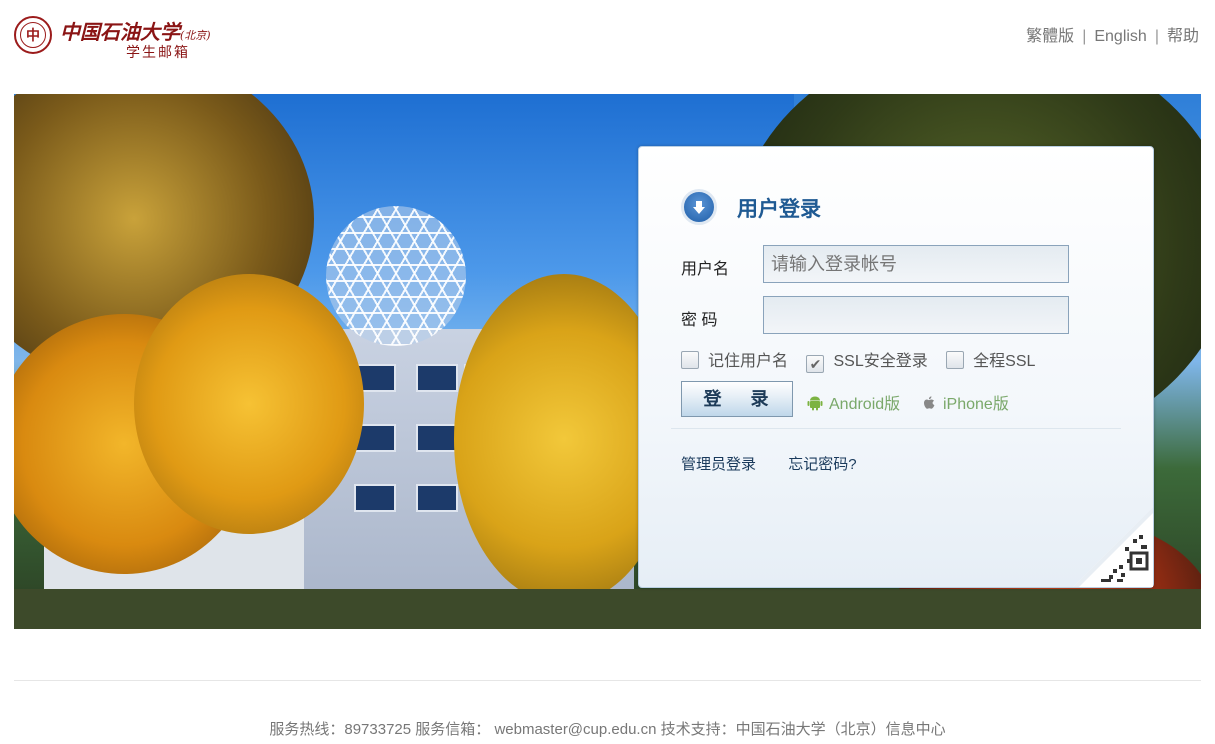  I want to click on username-label: 用户名, so click(705, 269).